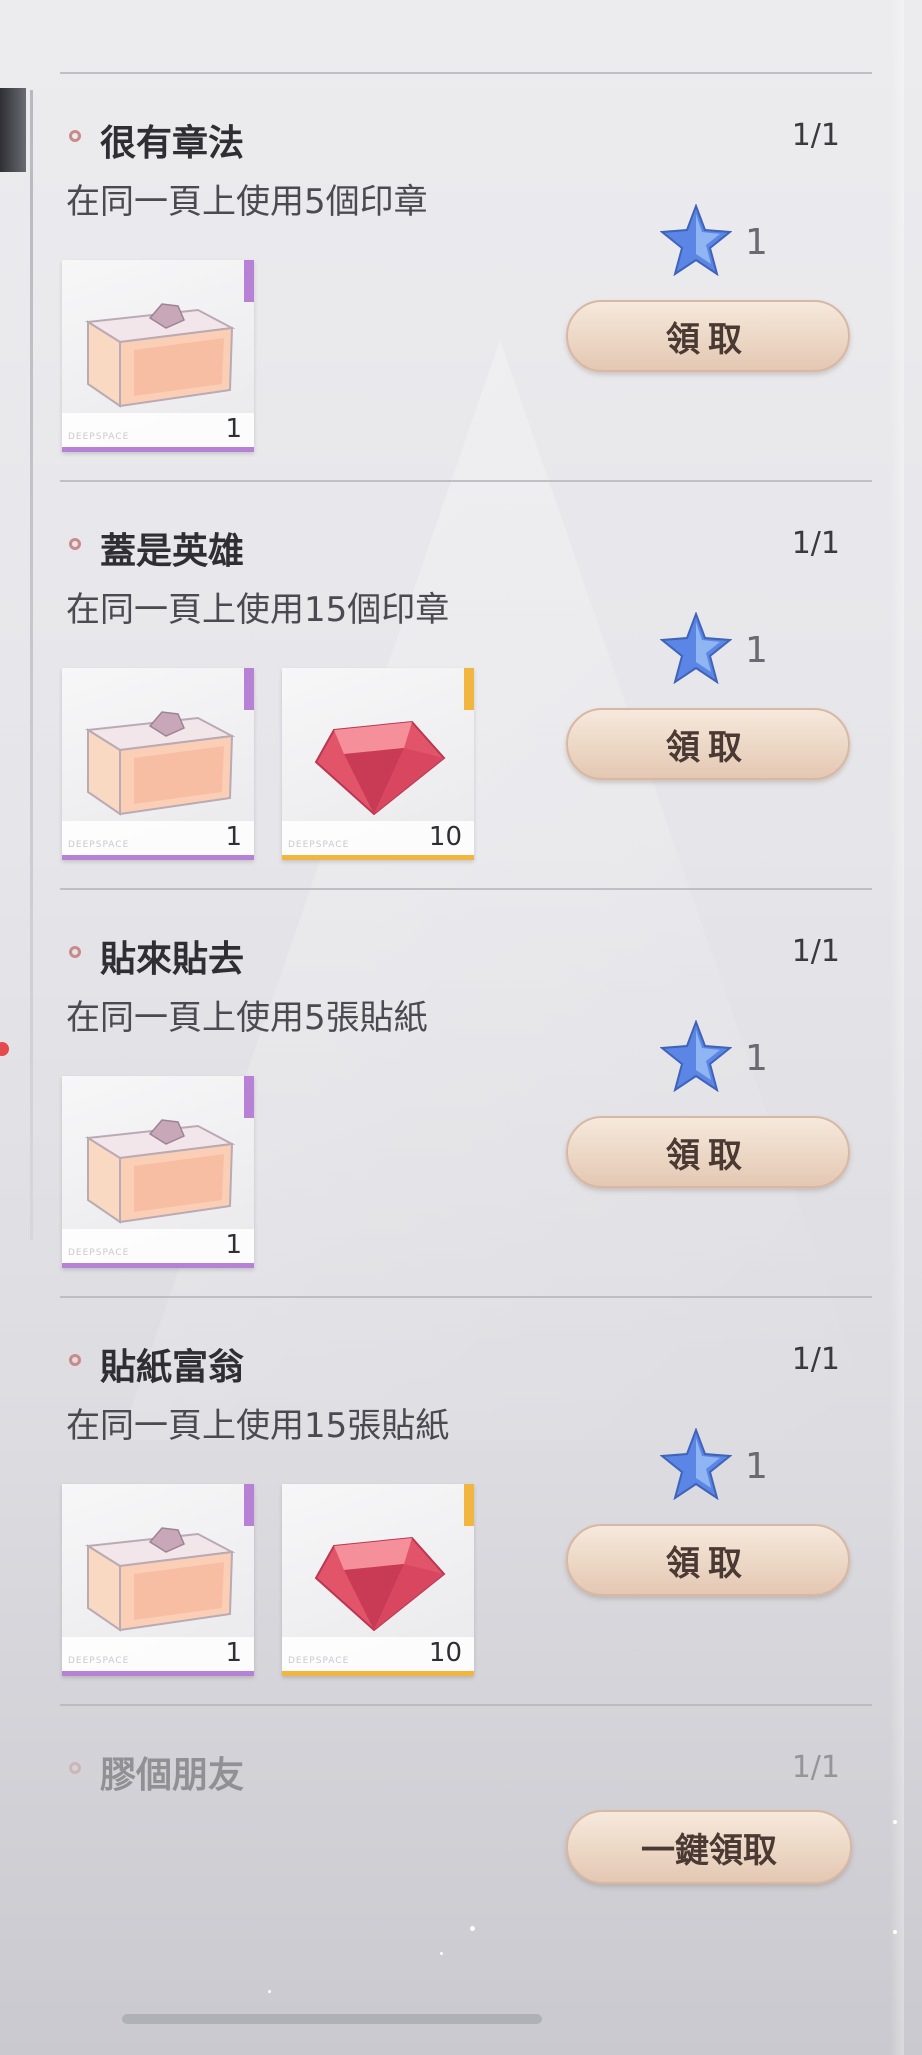 The image size is (922, 2055). I want to click on task-title: 貼來貼去, so click(172, 959).